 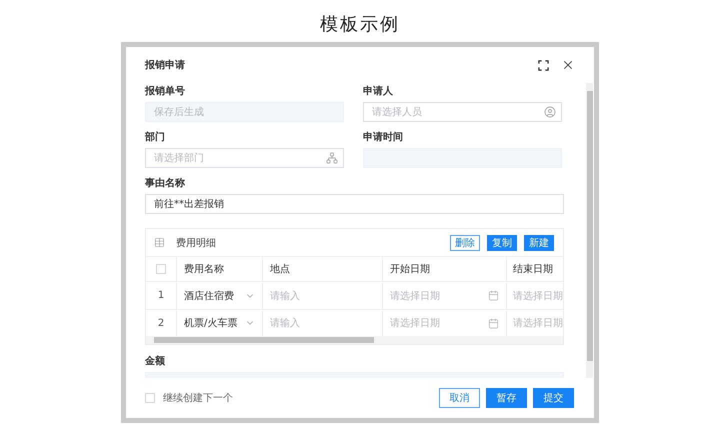 I want to click on dropdown-field: 机票/火车票, so click(x=219, y=323).